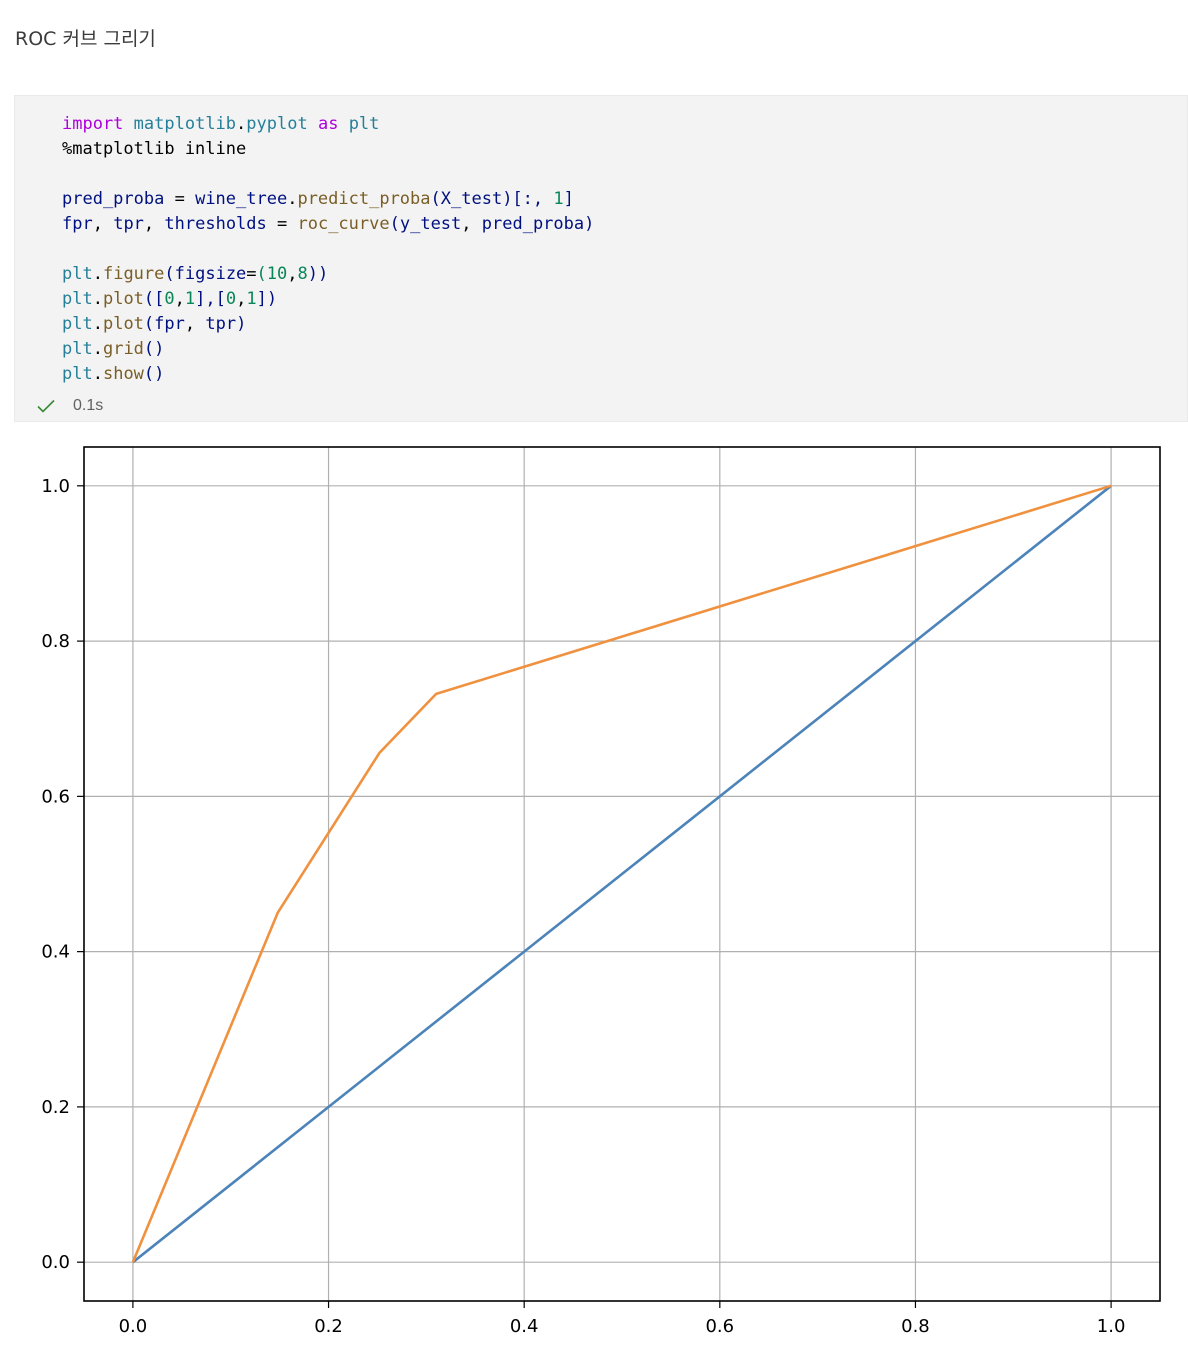 This screenshot has width=1188, height=1372. Describe the element at coordinates (133, 1326) in the screenshot. I see `x-tick-label: 0.0` at that location.